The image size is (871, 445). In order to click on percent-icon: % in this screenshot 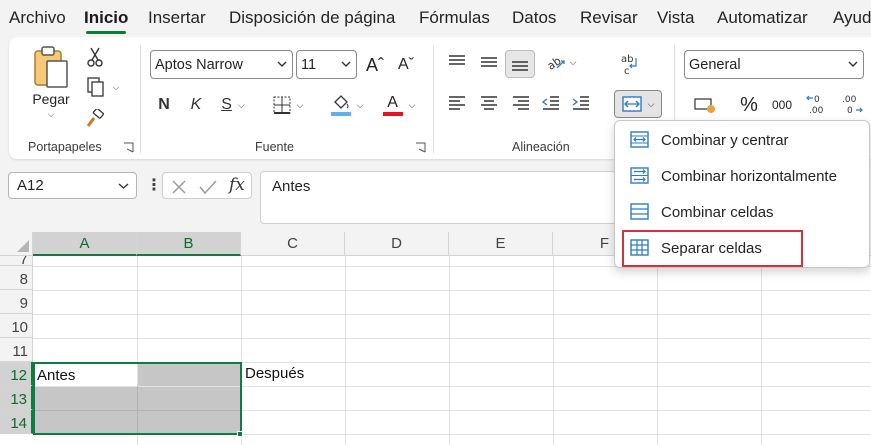, I will do `click(749, 104)`.